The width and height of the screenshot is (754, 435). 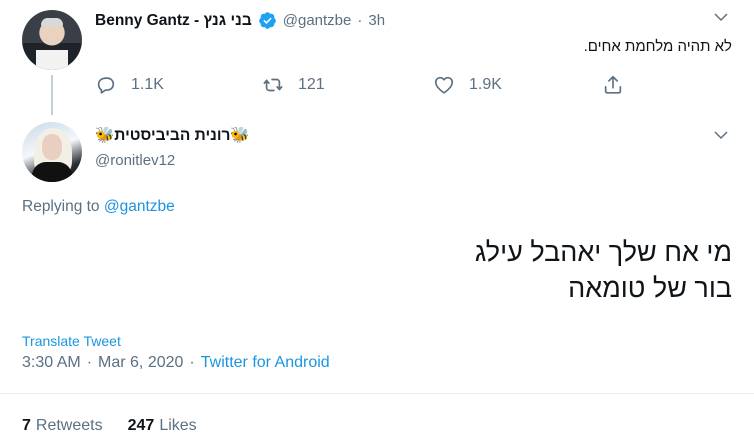 What do you see at coordinates (721, 19) in the screenshot?
I see `tweet1-more-chevron-down-icon` at bounding box center [721, 19].